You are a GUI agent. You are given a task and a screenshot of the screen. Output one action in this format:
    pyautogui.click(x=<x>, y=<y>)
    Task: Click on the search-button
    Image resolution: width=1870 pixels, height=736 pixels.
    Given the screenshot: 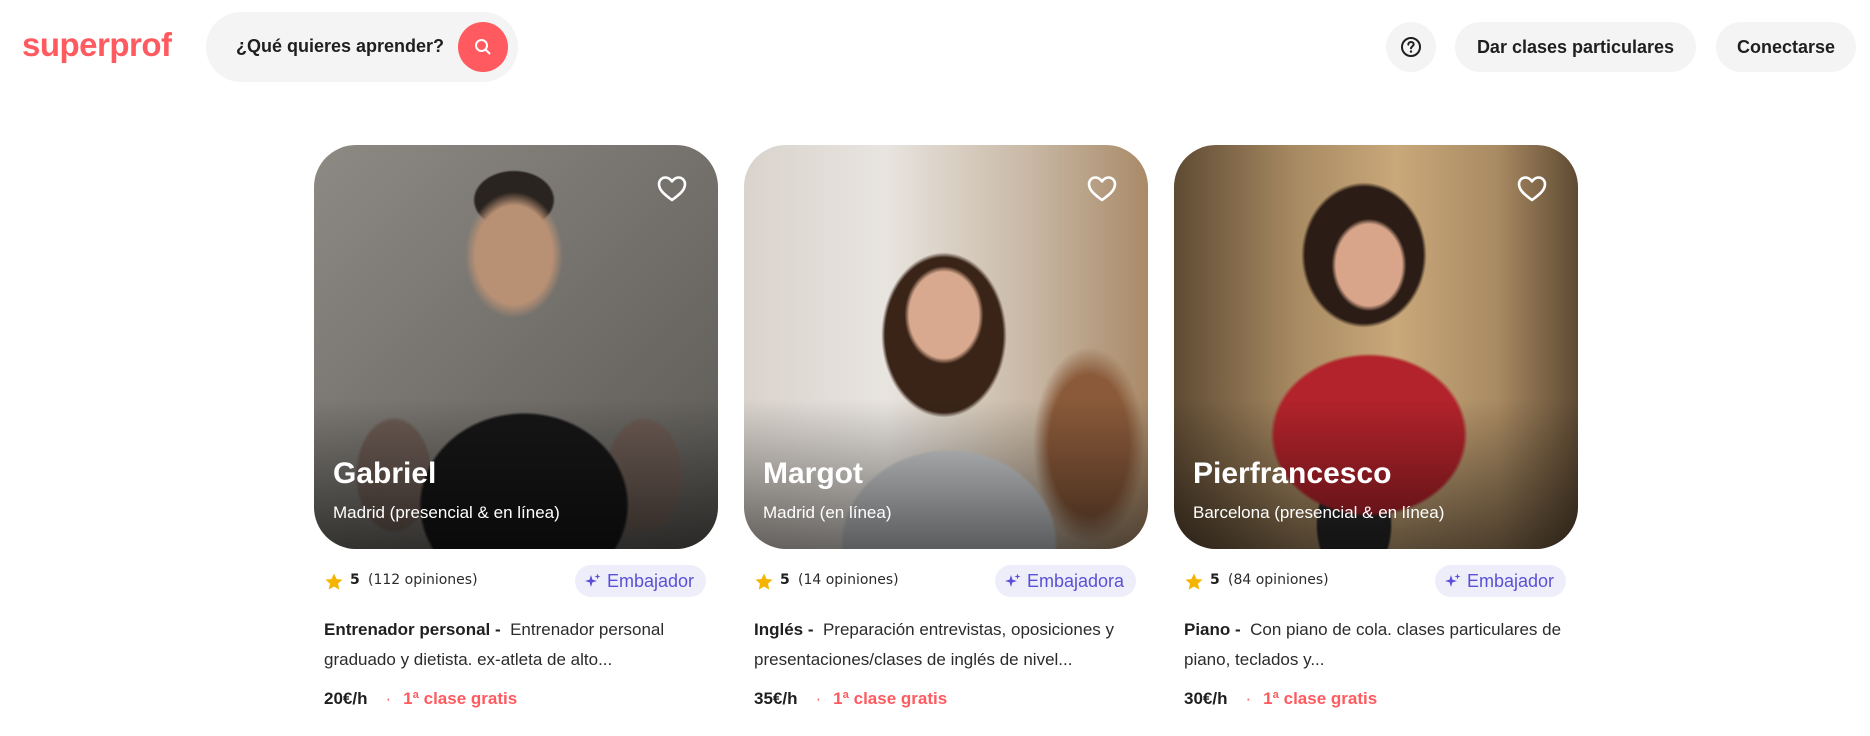 What is the action you would take?
    pyautogui.click(x=483, y=47)
    